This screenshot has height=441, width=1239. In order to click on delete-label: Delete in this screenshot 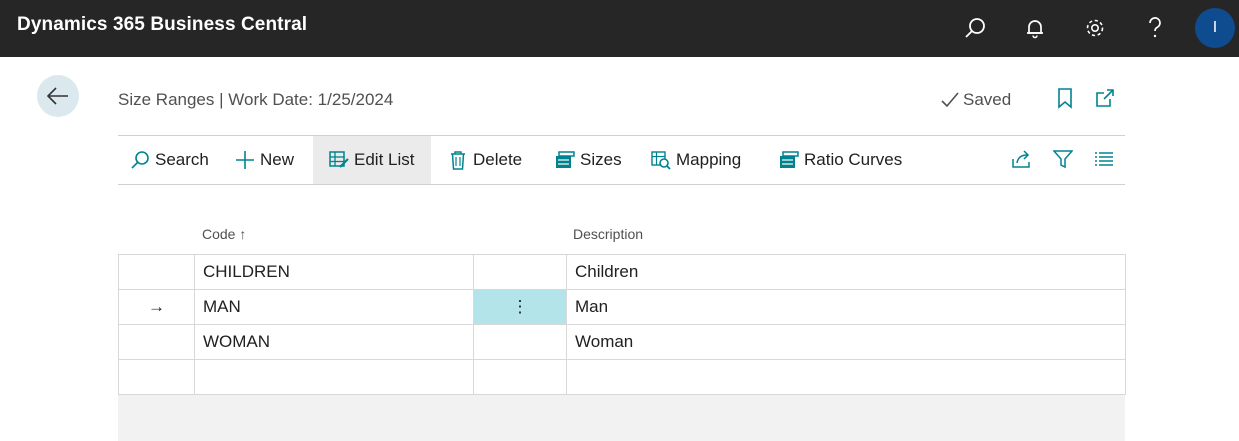, I will do `click(498, 159)`.